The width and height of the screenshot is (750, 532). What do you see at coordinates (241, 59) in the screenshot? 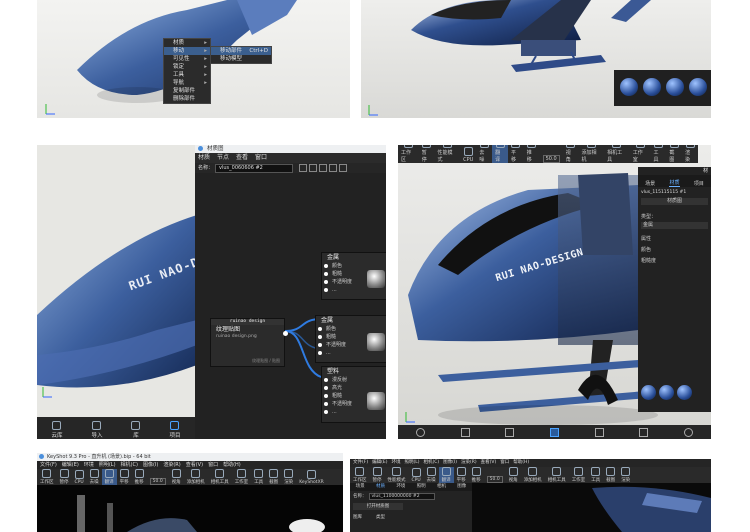
I see `menu-item-move-model: 移动模型` at bounding box center [241, 59].